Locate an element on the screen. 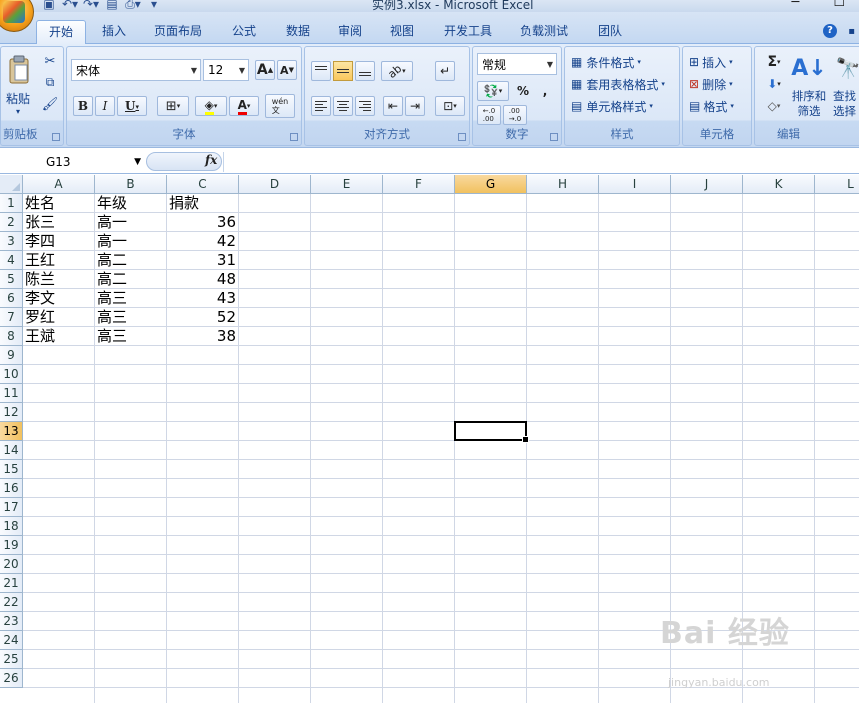 The image size is (859, 703). clear-button: ◇ ▾ is located at coordinates (774, 106).